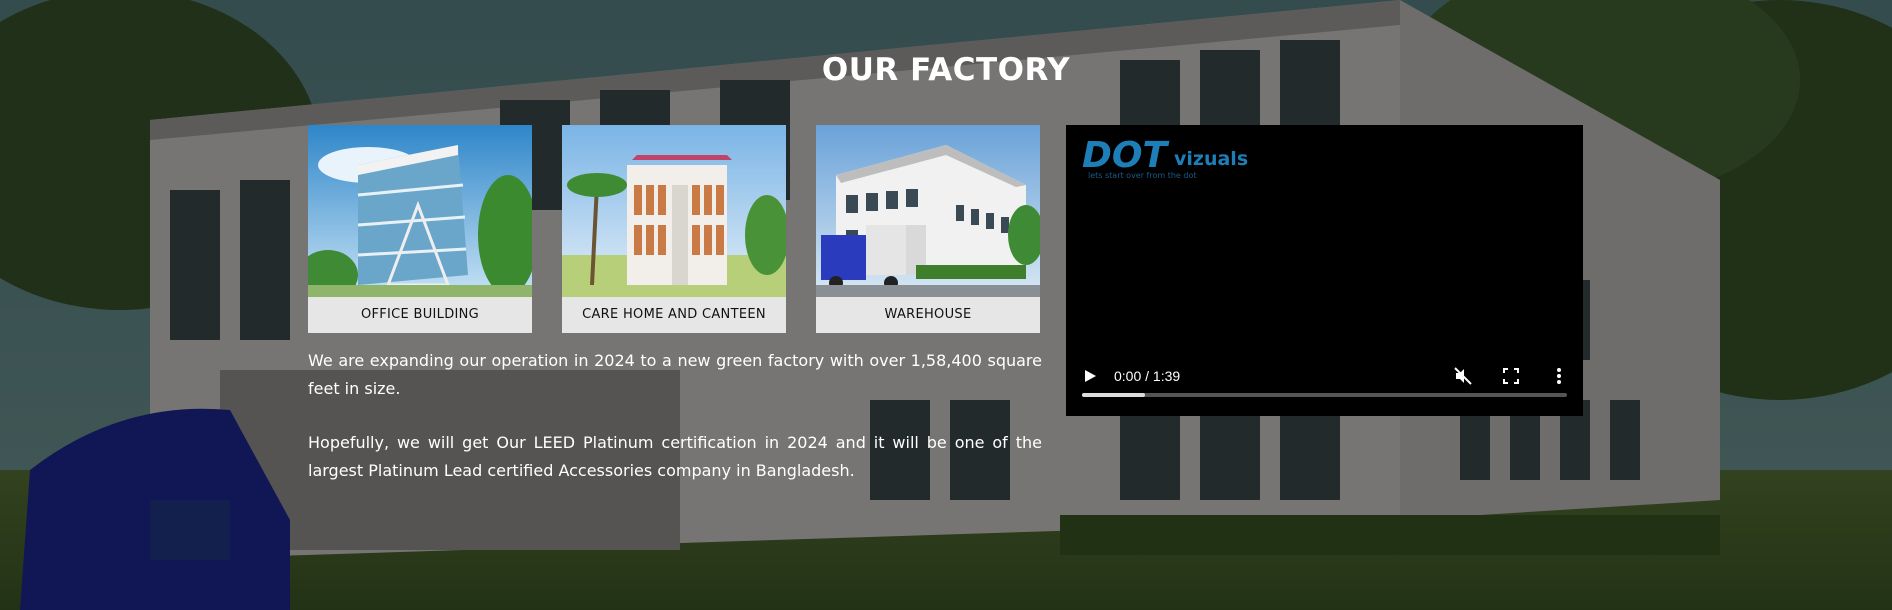 This screenshot has width=1892, height=610. I want to click on video-progress-fill, so click(1114, 395).